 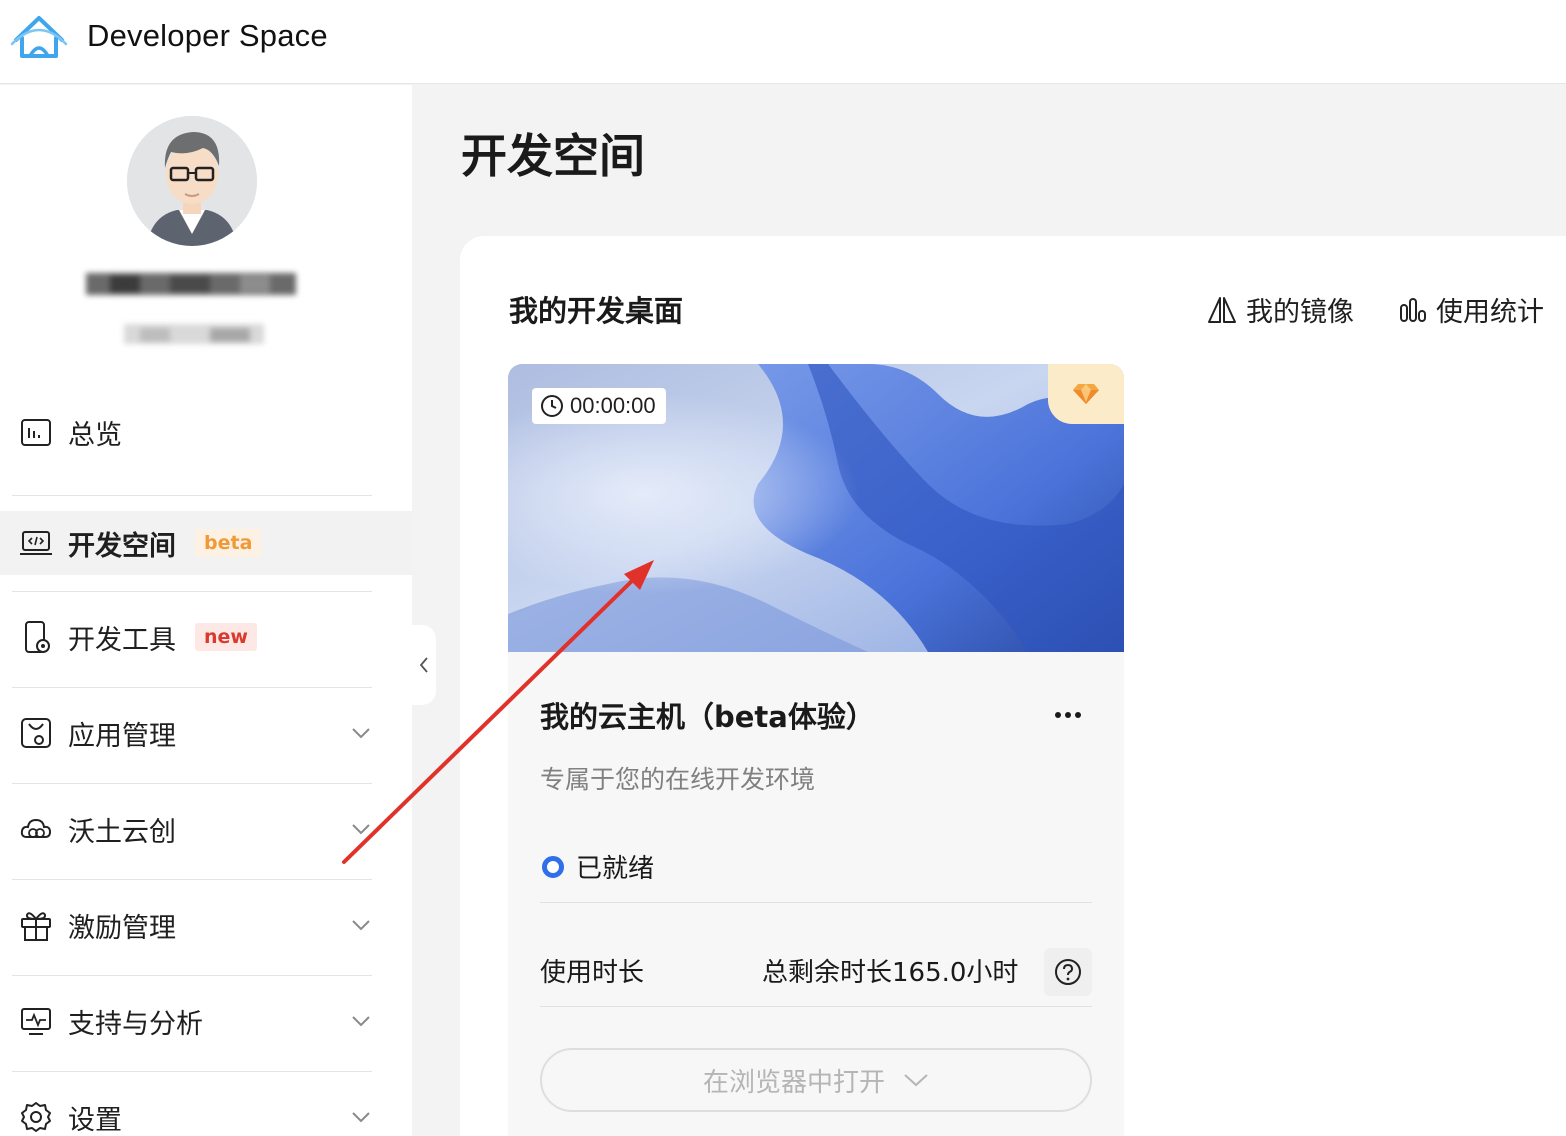 What do you see at coordinates (1490, 312) in the screenshot?
I see `usage-stats-label: 使用统计` at bounding box center [1490, 312].